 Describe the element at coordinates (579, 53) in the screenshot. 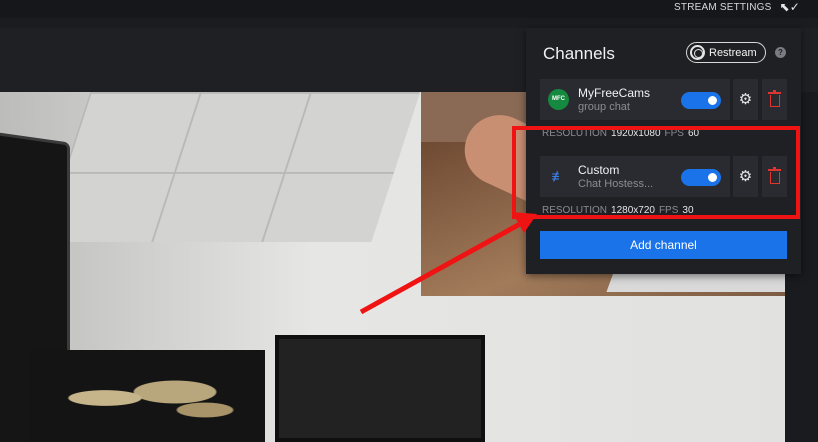

I see `panel-title: Channels` at that location.